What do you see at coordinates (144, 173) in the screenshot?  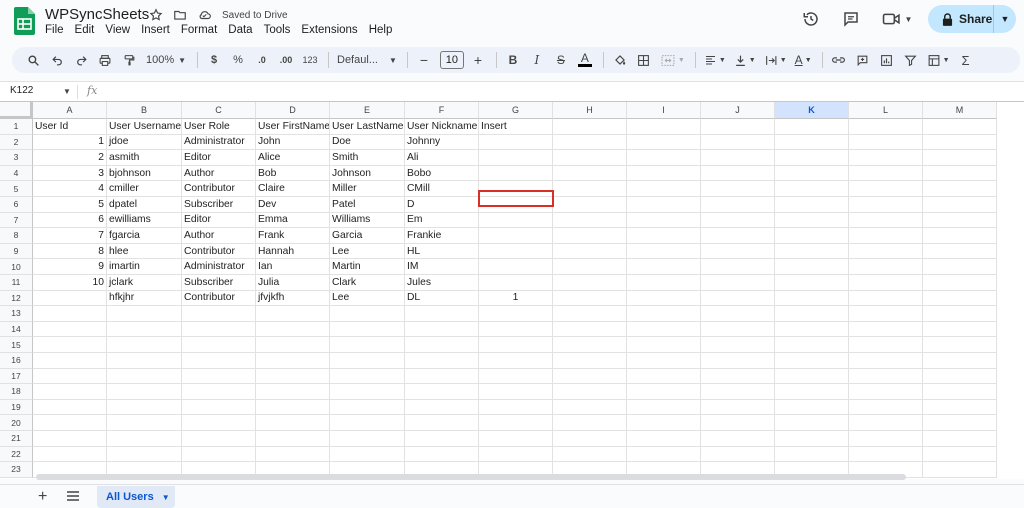 I see `cell: bjohnson` at bounding box center [144, 173].